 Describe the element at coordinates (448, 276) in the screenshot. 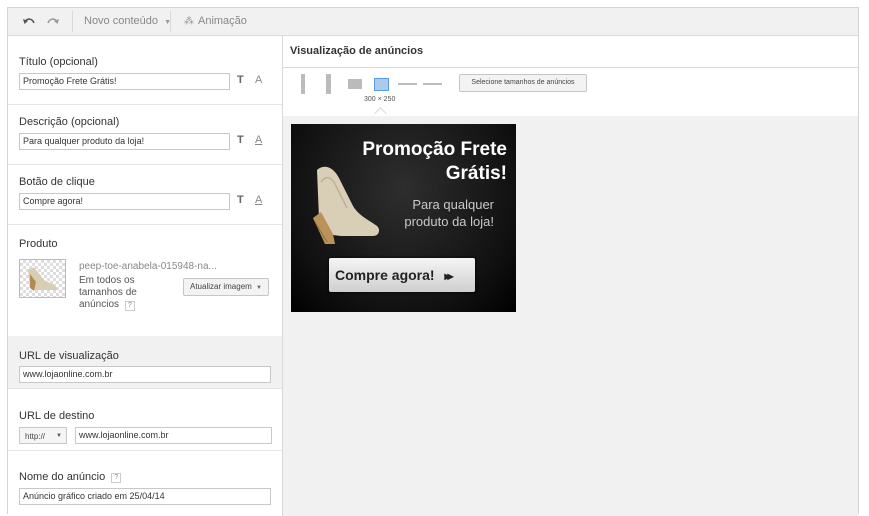

I see `fast-forward-icon: ▸▸` at that location.